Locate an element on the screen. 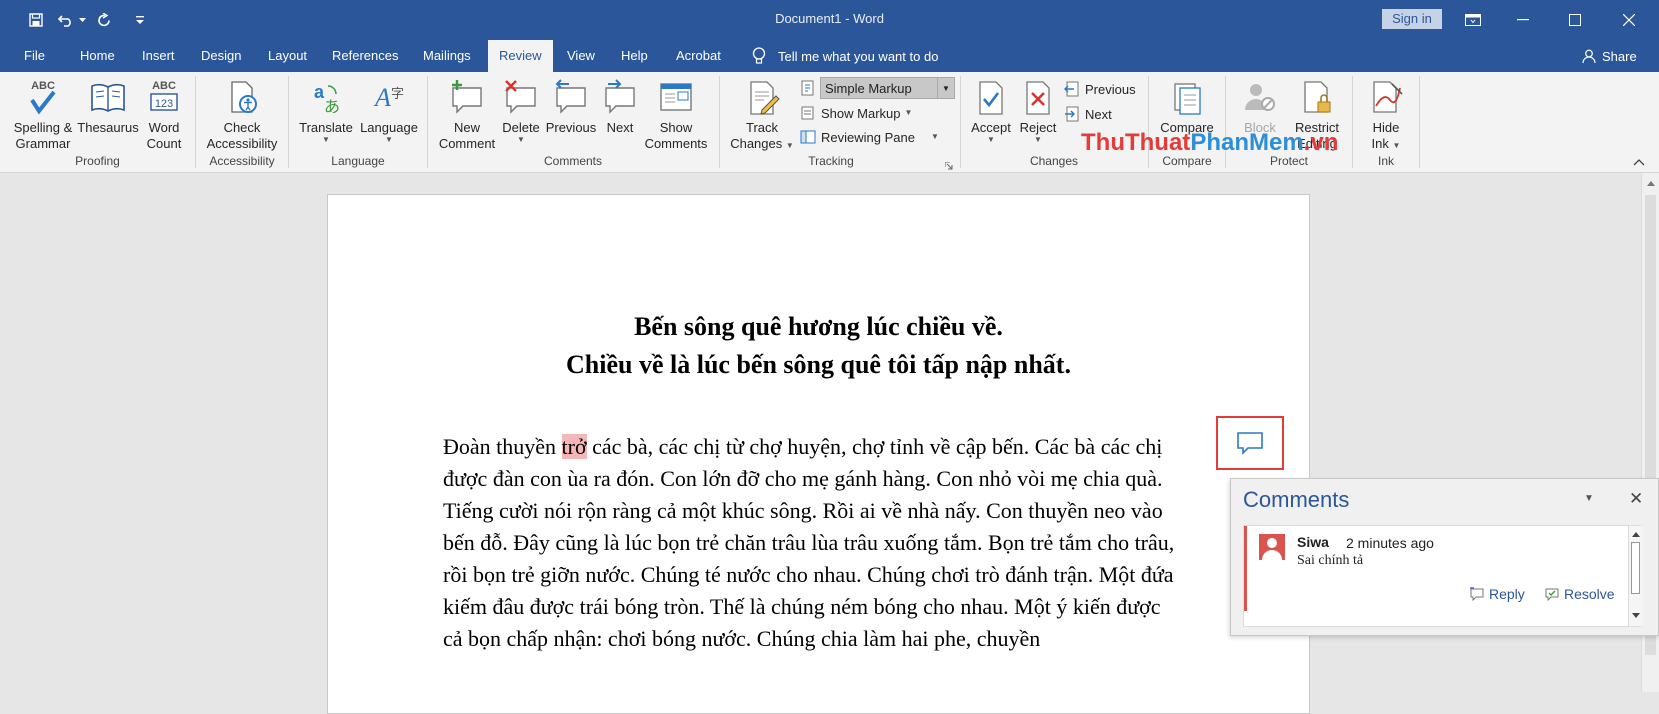 Image resolution: width=1659 pixels, height=714 pixels. language-button: A字 Language ▼ is located at coordinates (389, 111).